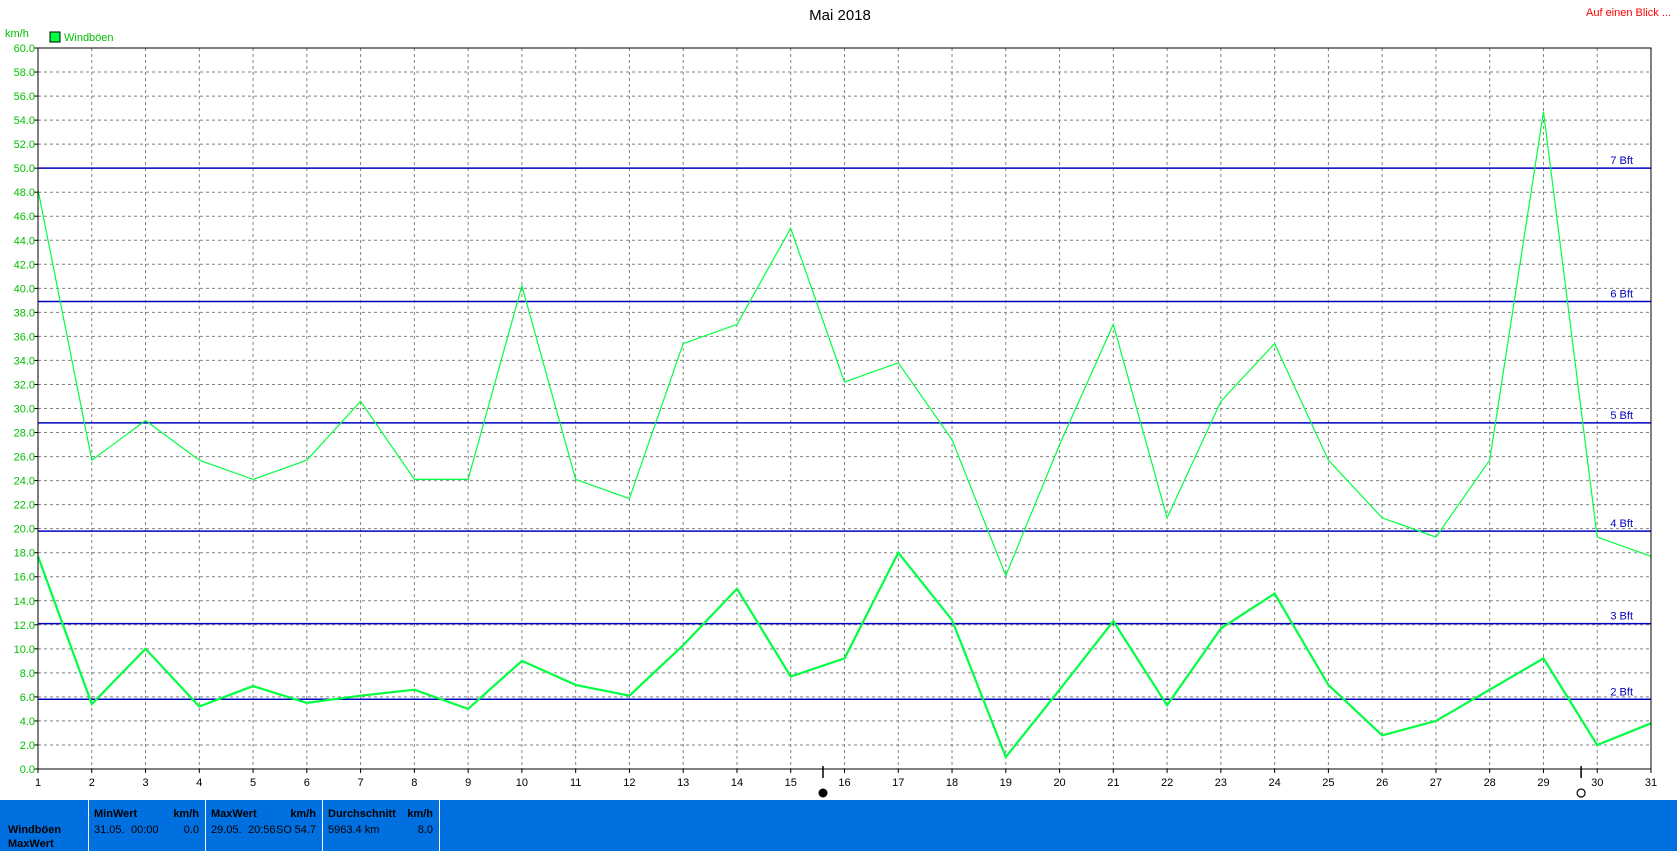 This screenshot has height=851, width=1677. I want to click on y-tick-label: 32.0, so click(24, 385).